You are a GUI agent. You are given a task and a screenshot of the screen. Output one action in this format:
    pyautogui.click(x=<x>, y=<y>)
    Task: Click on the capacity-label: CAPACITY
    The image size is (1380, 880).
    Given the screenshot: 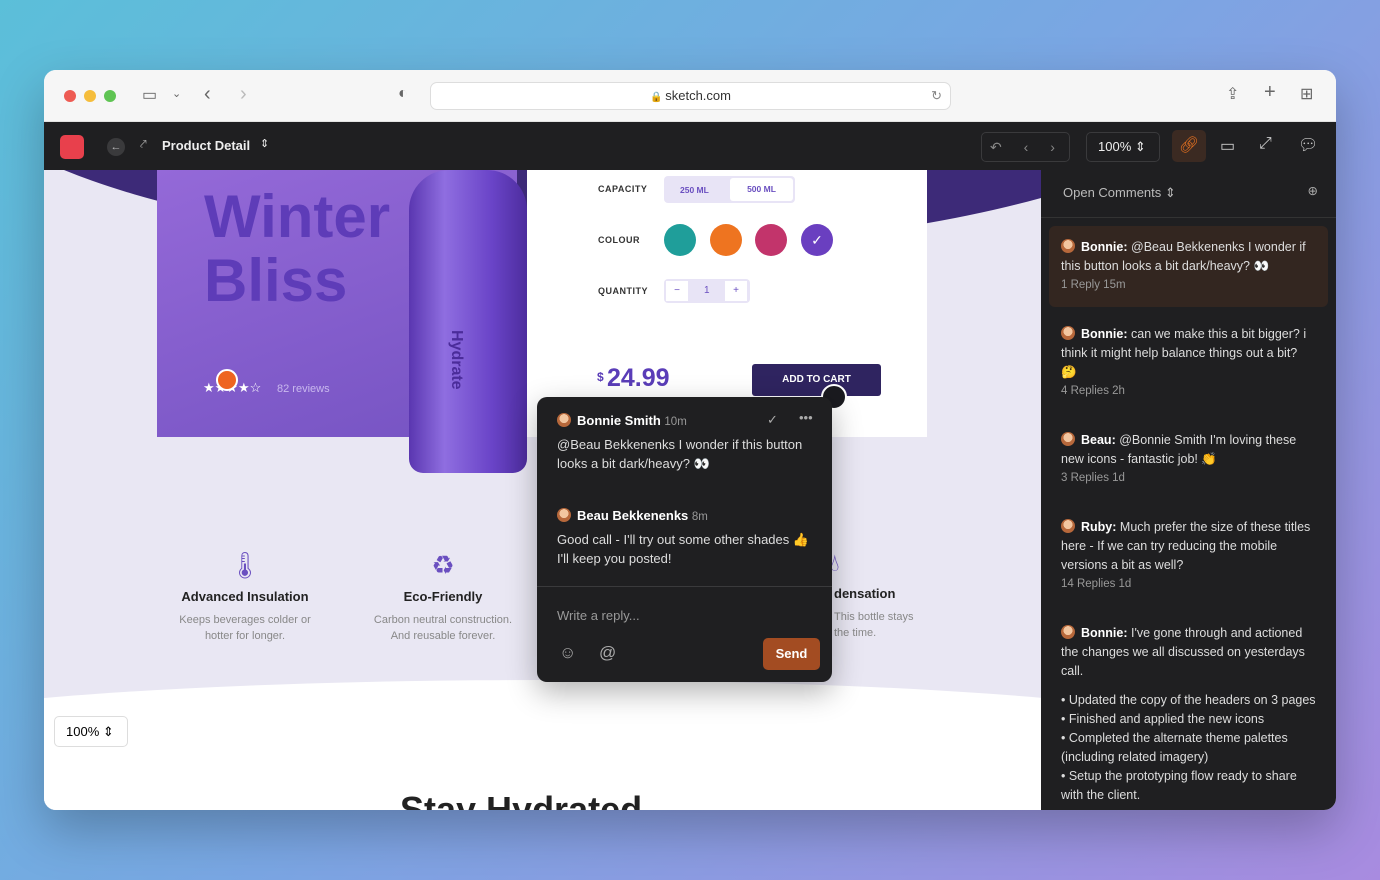 What is the action you would take?
    pyautogui.click(x=623, y=189)
    